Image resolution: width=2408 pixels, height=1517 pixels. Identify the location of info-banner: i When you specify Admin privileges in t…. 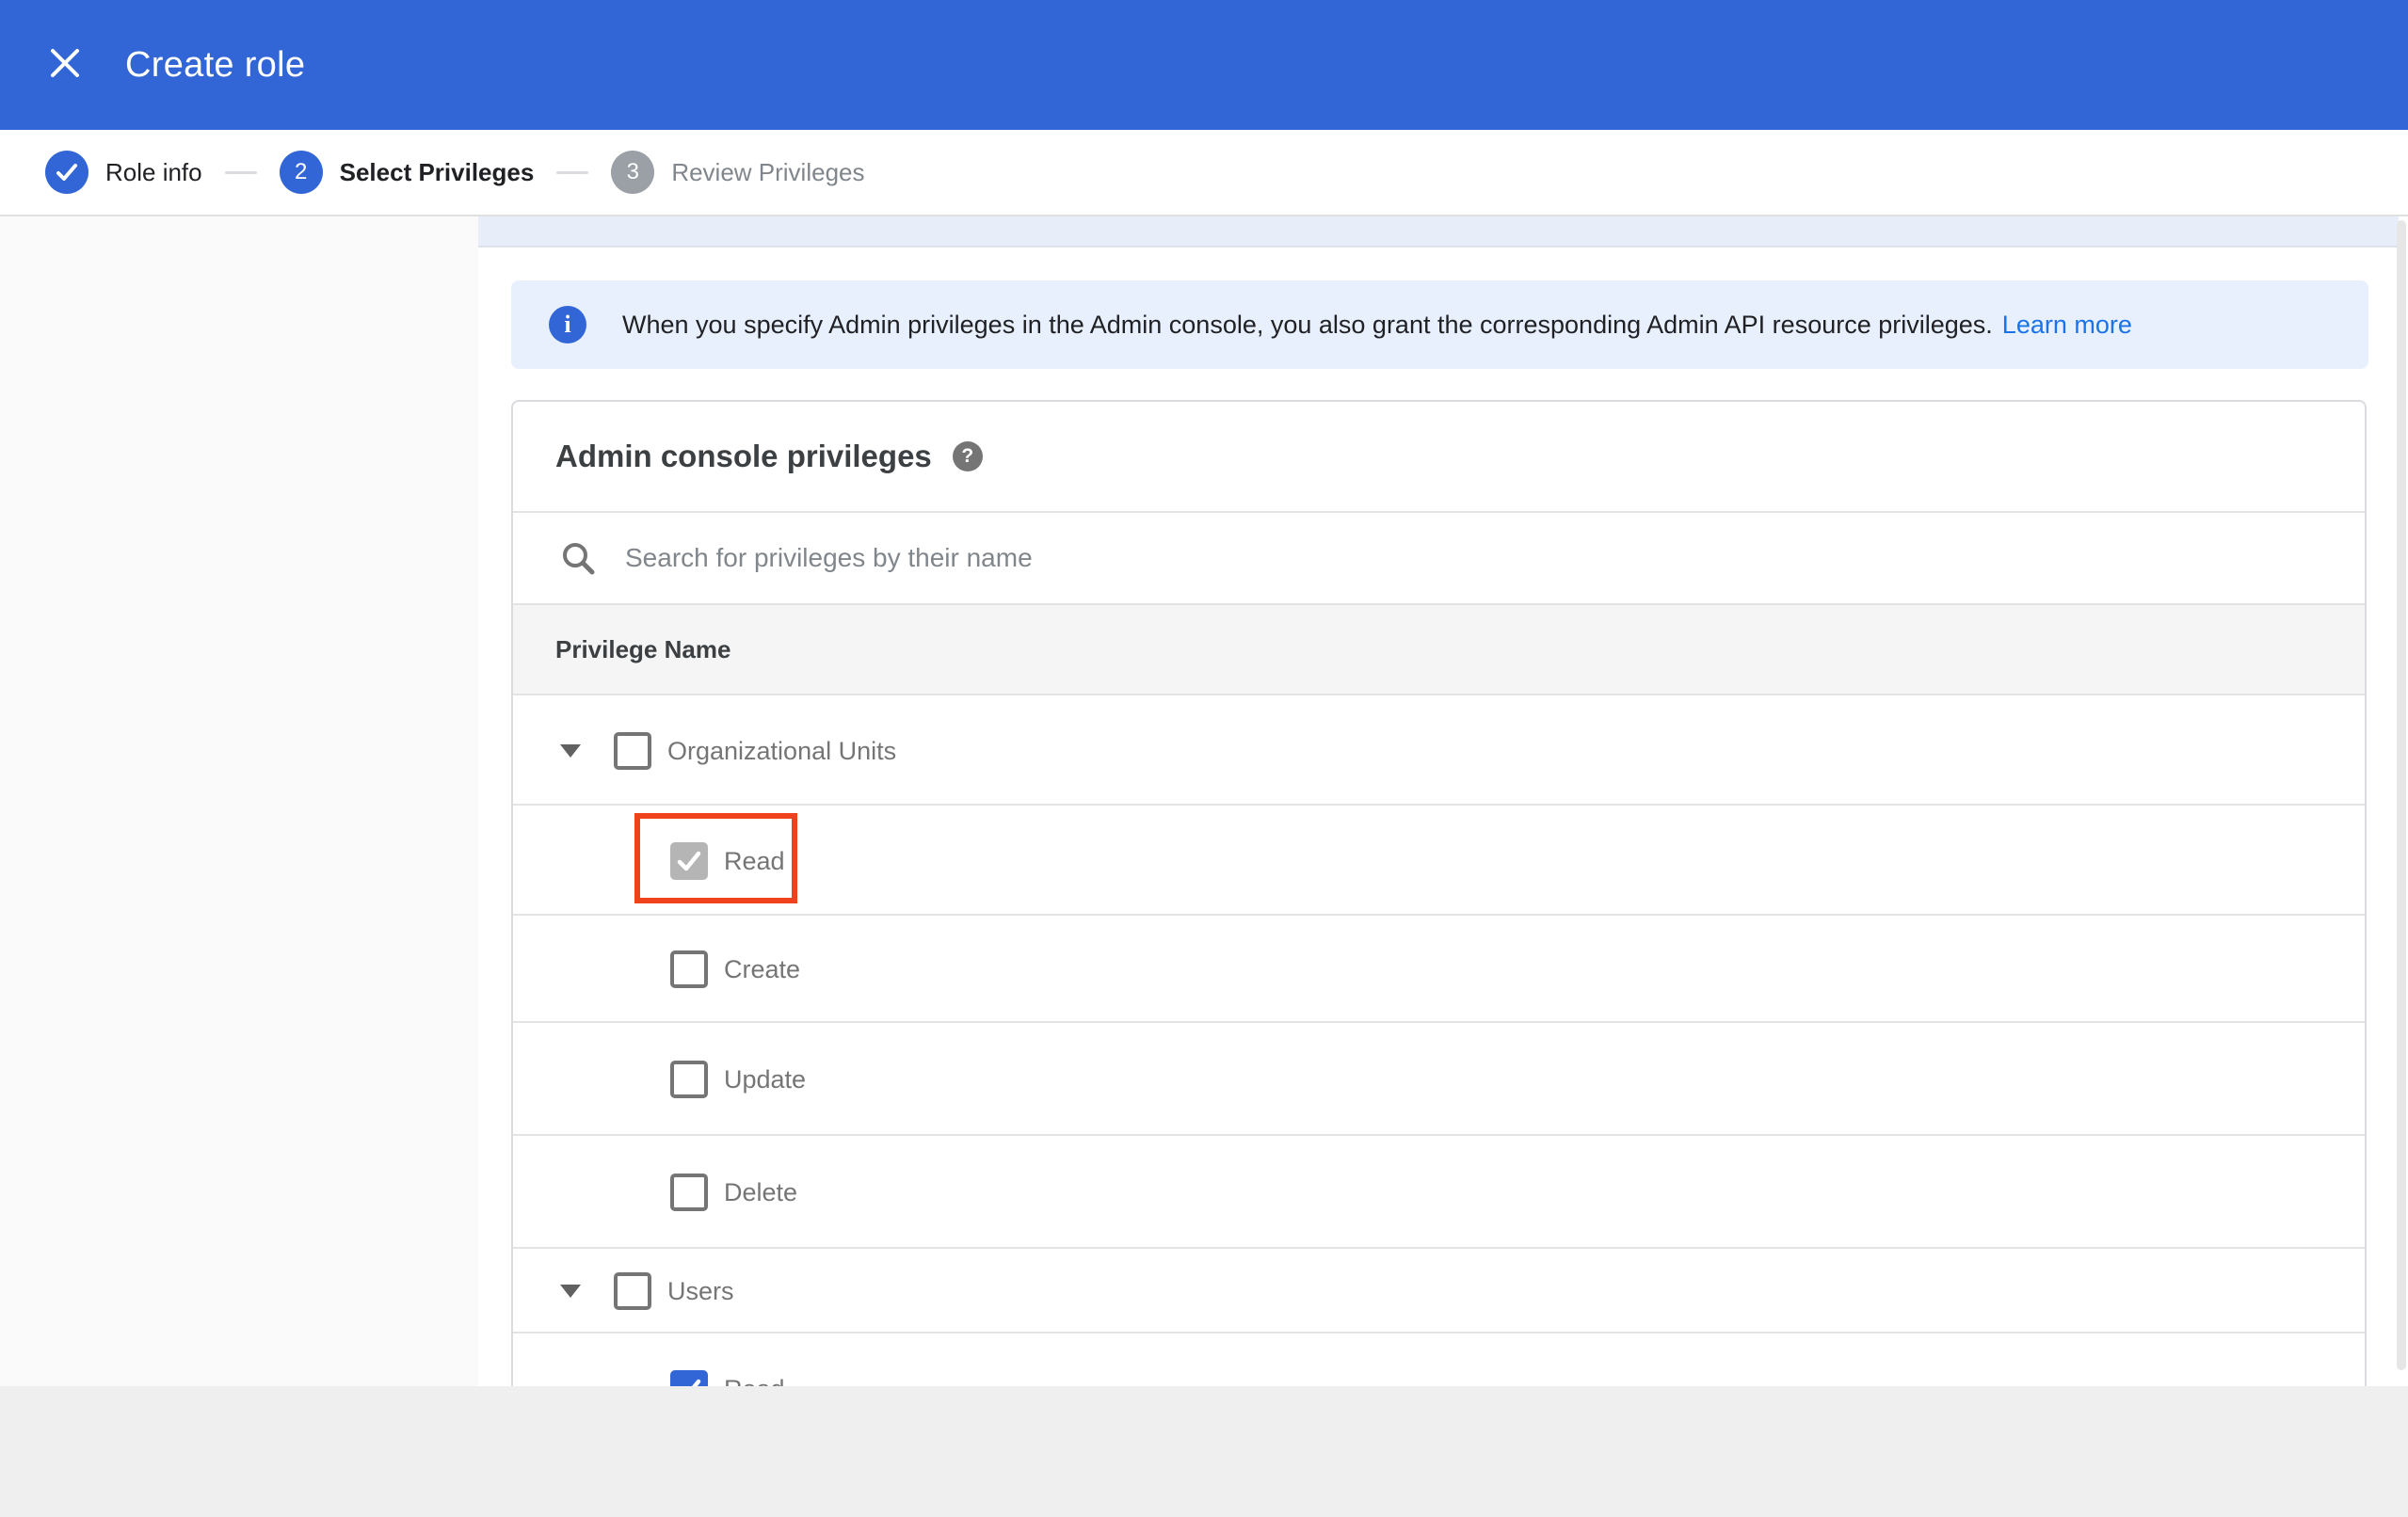
(1440, 324).